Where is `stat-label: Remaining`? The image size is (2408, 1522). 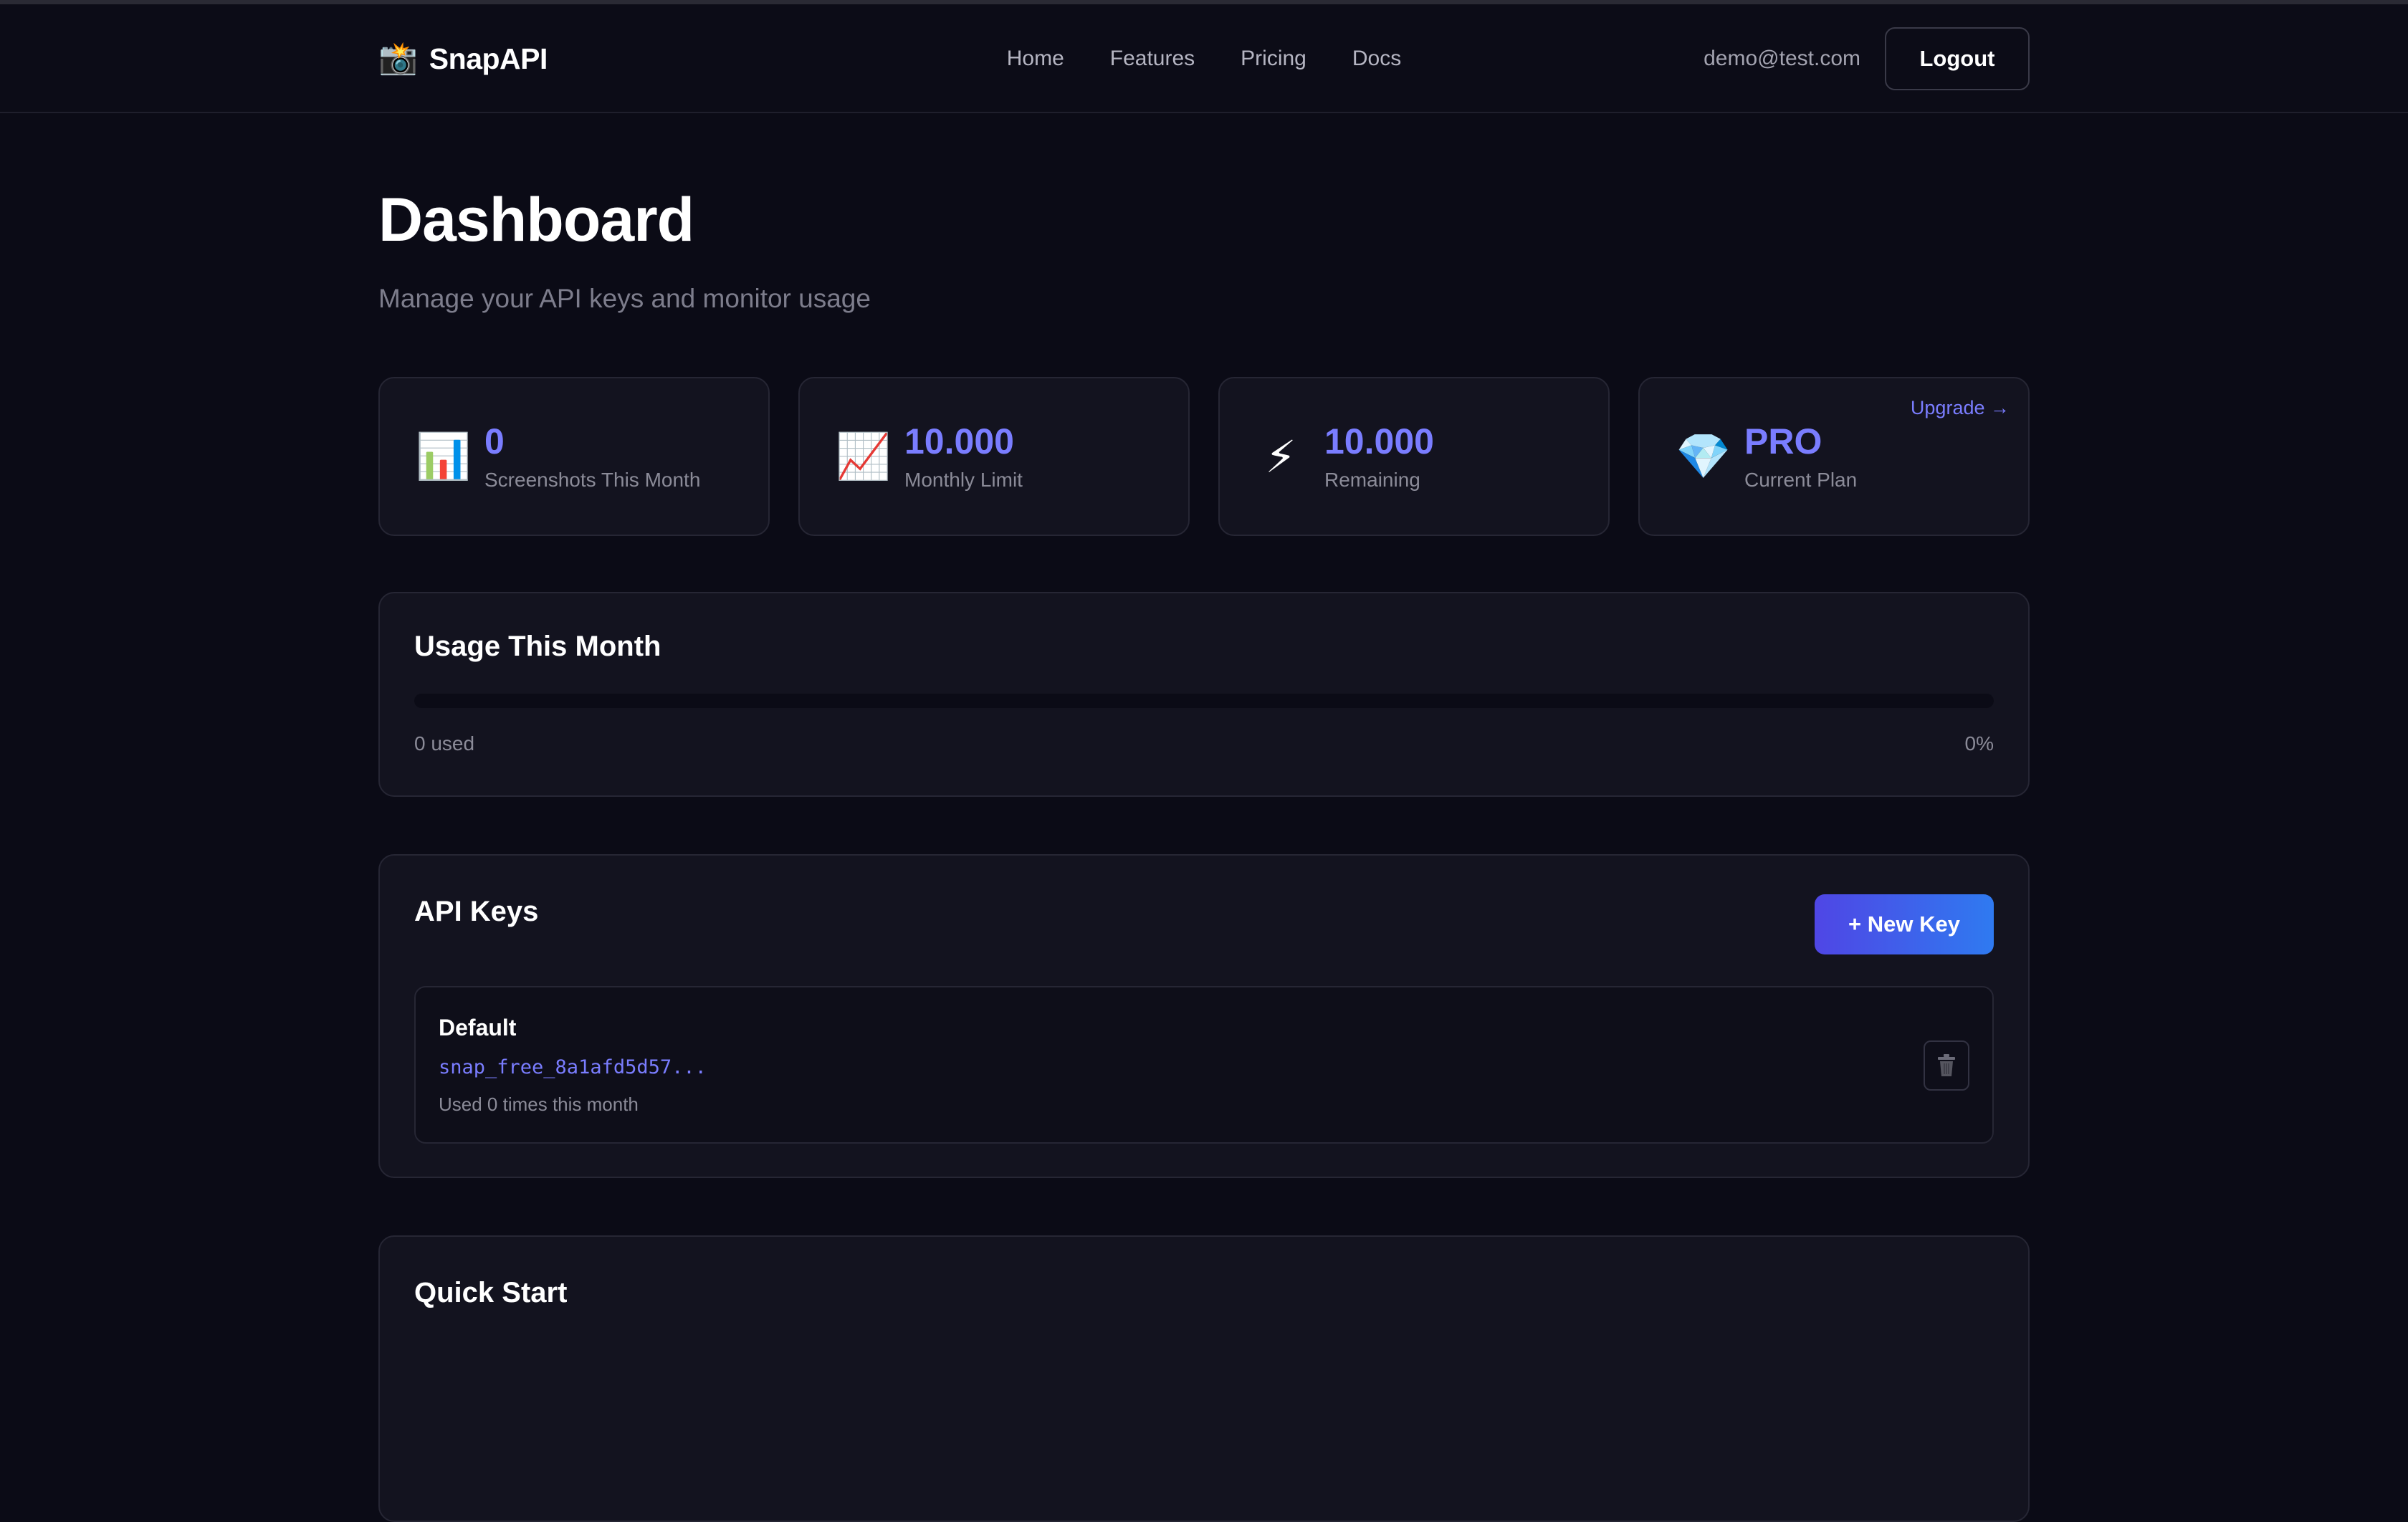 stat-label: Remaining is located at coordinates (1372, 480).